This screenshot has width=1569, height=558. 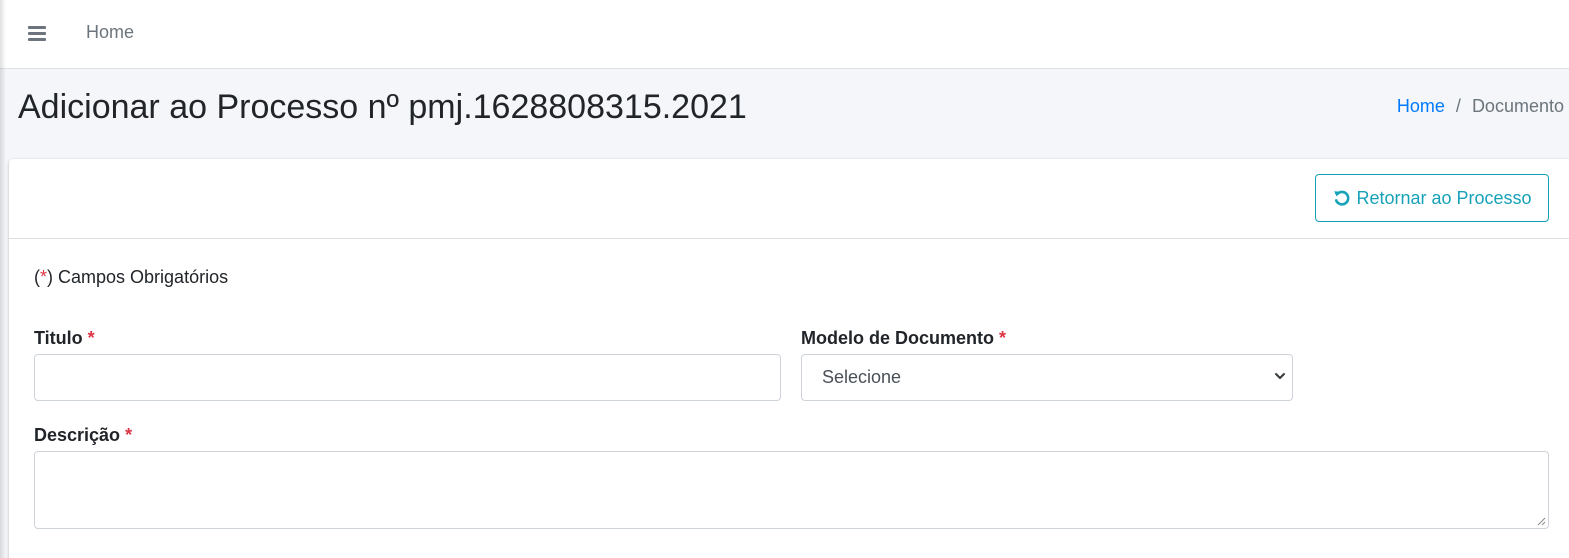 What do you see at coordinates (789, 199) in the screenshot?
I see `card-header: Retornar ao Processo` at bounding box center [789, 199].